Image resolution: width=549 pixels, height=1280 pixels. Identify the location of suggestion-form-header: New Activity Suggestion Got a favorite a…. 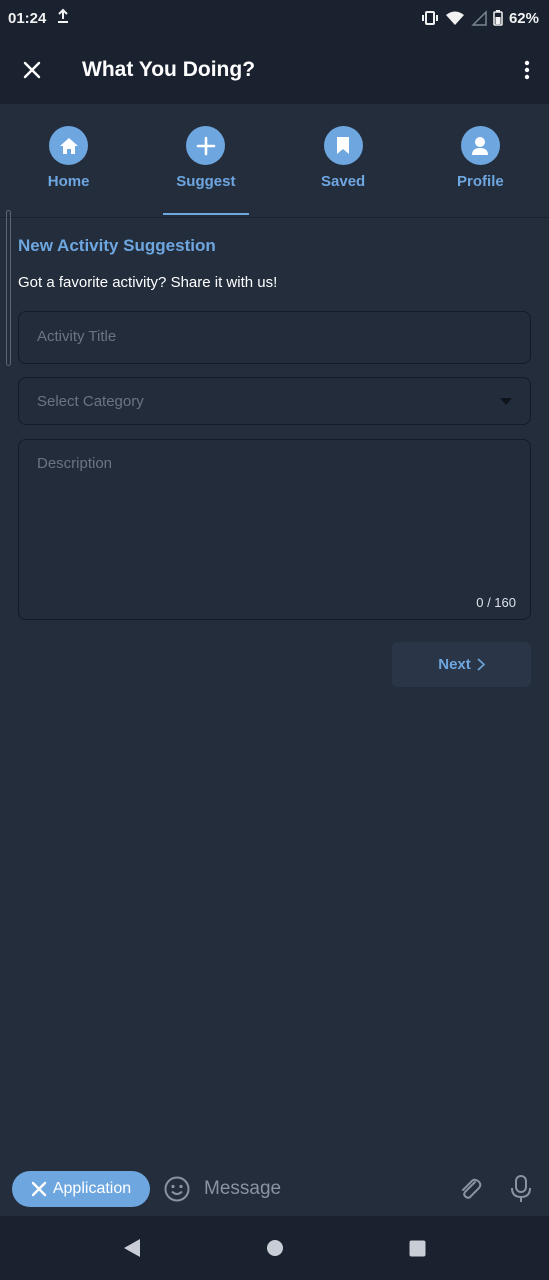
(274, 263).